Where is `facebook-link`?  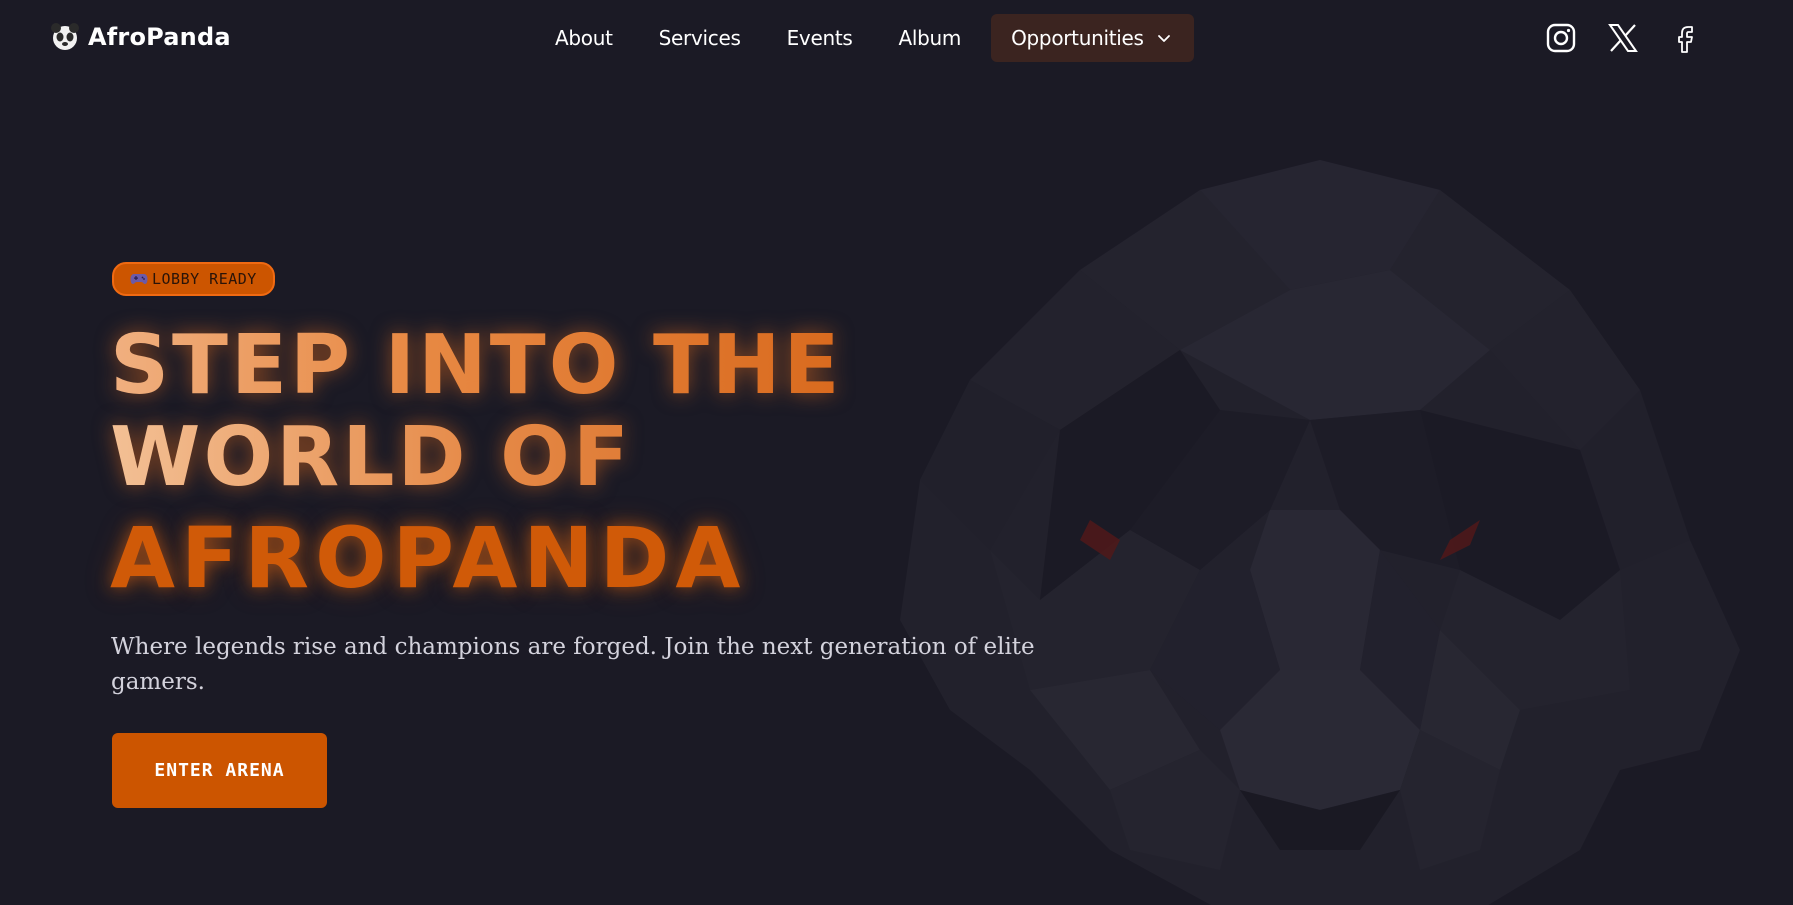 facebook-link is located at coordinates (1685, 38).